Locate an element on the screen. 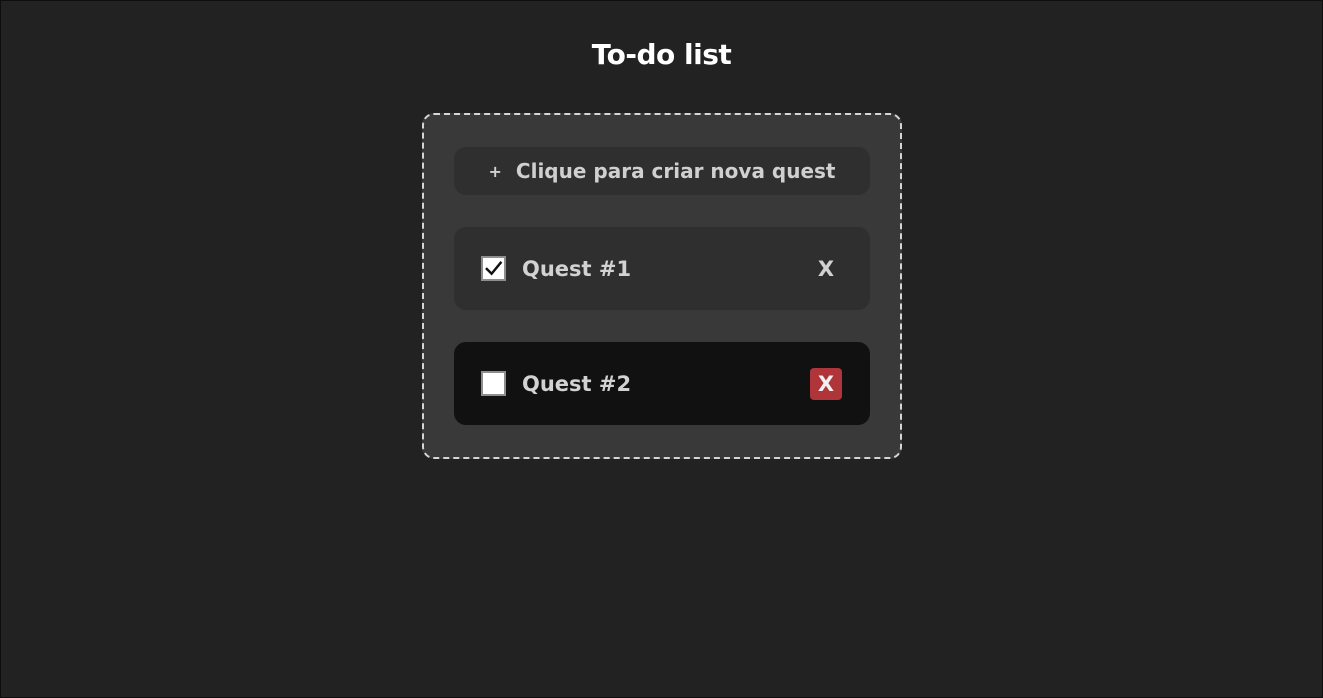  quest-label: Quest #1 is located at coordinates (577, 268).